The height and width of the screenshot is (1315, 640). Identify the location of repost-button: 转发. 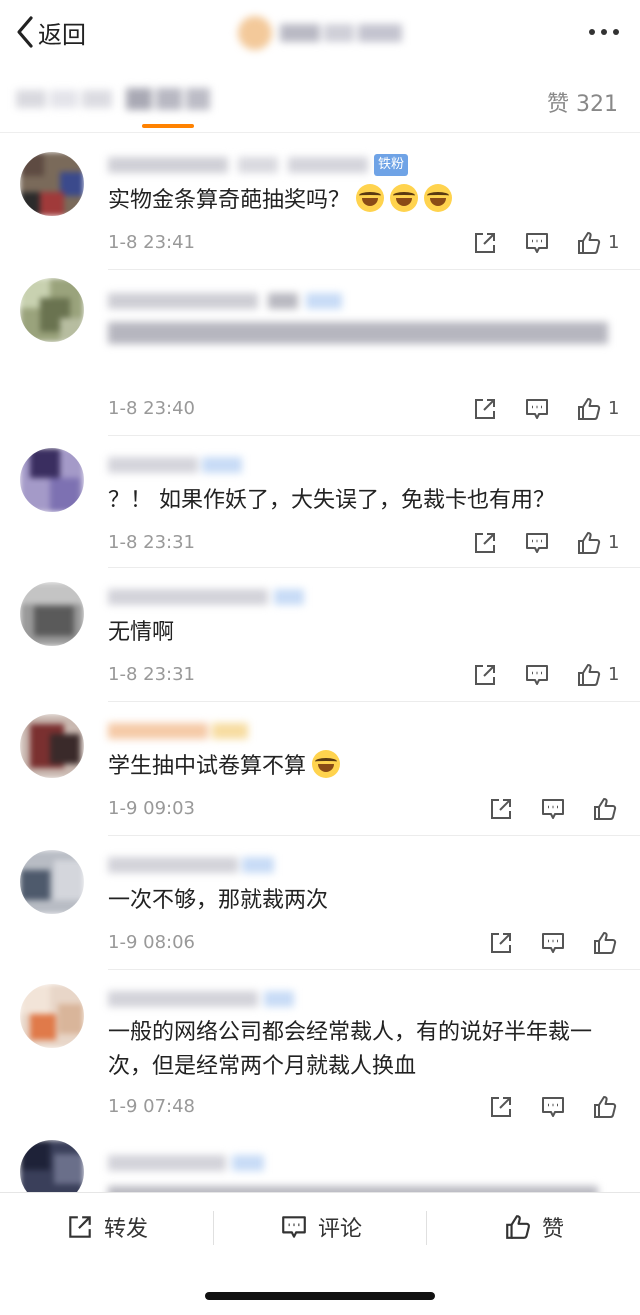
(107, 1227).